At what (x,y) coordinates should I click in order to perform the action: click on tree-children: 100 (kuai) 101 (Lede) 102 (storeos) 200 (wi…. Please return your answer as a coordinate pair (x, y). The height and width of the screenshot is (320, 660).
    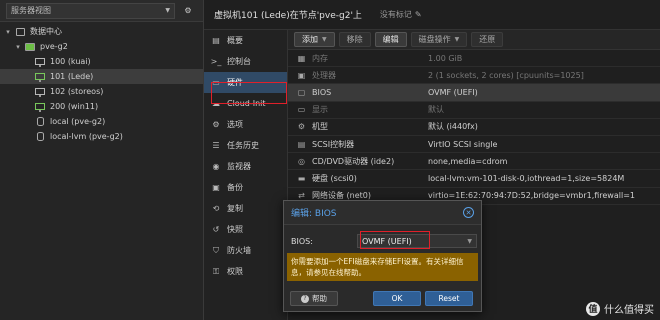
    Looking at the image, I should click on (101, 99).